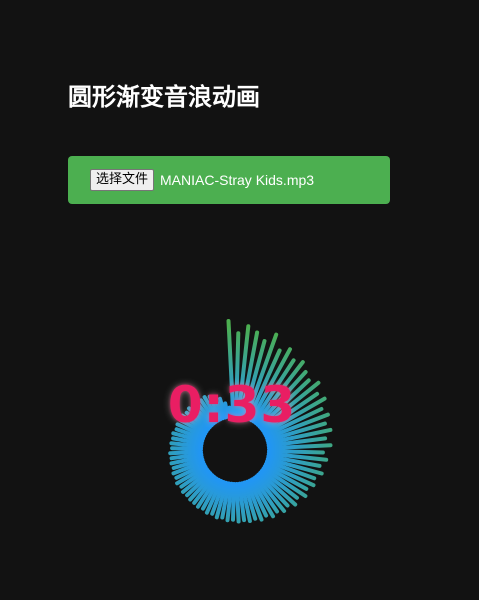 This screenshot has width=479, height=600. What do you see at coordinates (164, 97) in the screenshot?
I see `page-title: 圆形渐变音浪动画` at bounding box center [164, 97].